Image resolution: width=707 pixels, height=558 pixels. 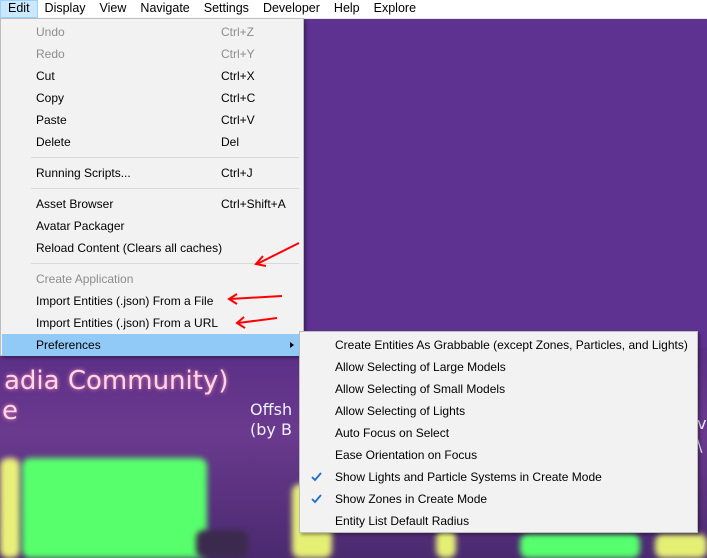 I want to click on menu-item-shortcut: Ctrl+X, so click(x=238, y=76).